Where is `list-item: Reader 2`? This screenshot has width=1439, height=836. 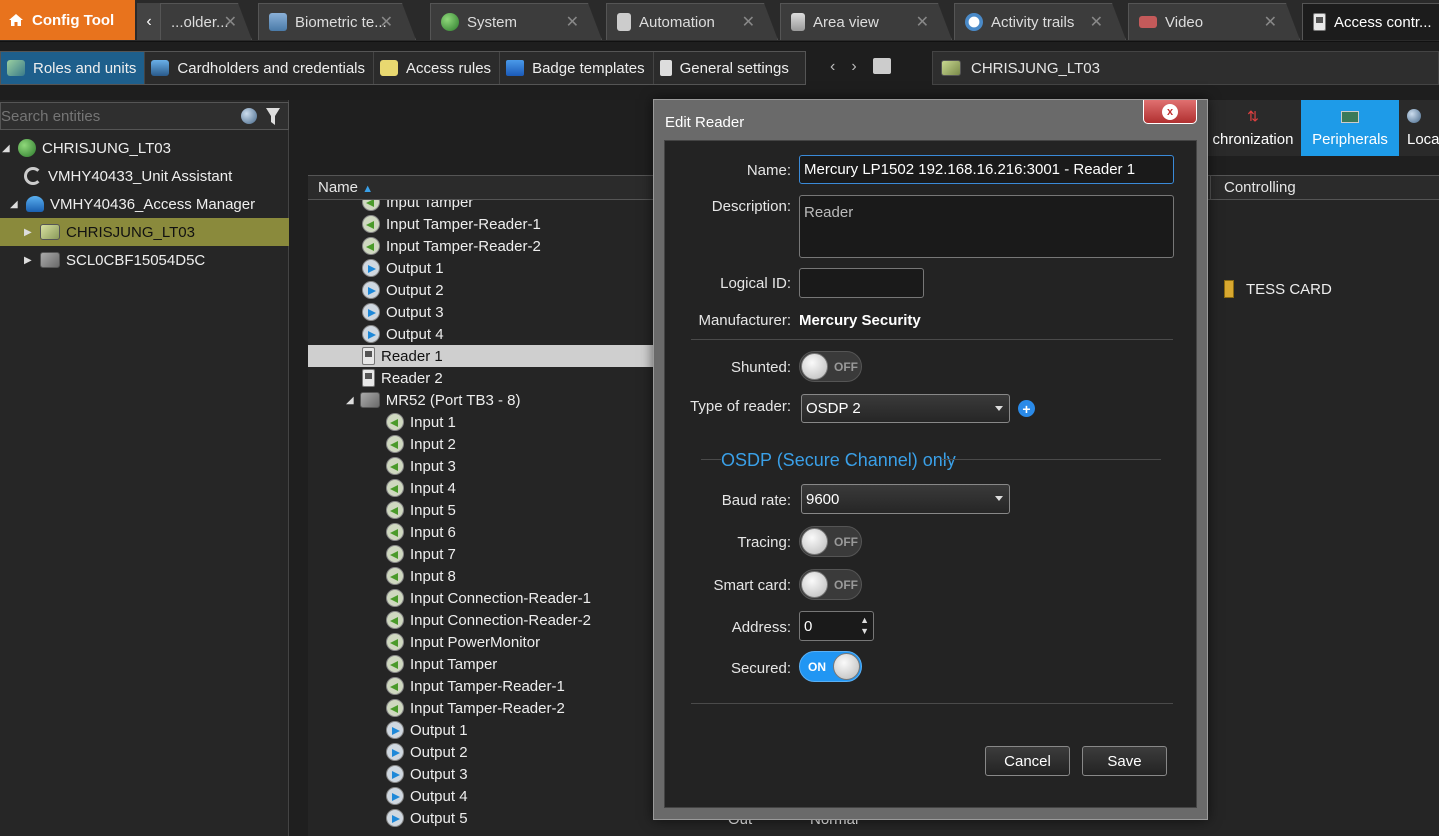
list-item: Reader 2 is located at coordinates (402, 378).